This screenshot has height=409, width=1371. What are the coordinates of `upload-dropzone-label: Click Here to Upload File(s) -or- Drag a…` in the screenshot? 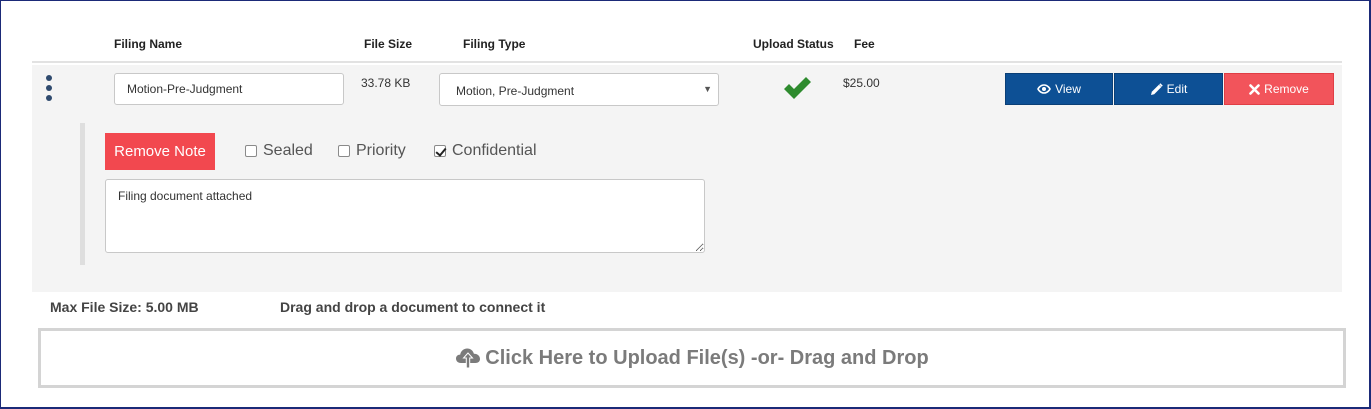 It's located at (707, 357).